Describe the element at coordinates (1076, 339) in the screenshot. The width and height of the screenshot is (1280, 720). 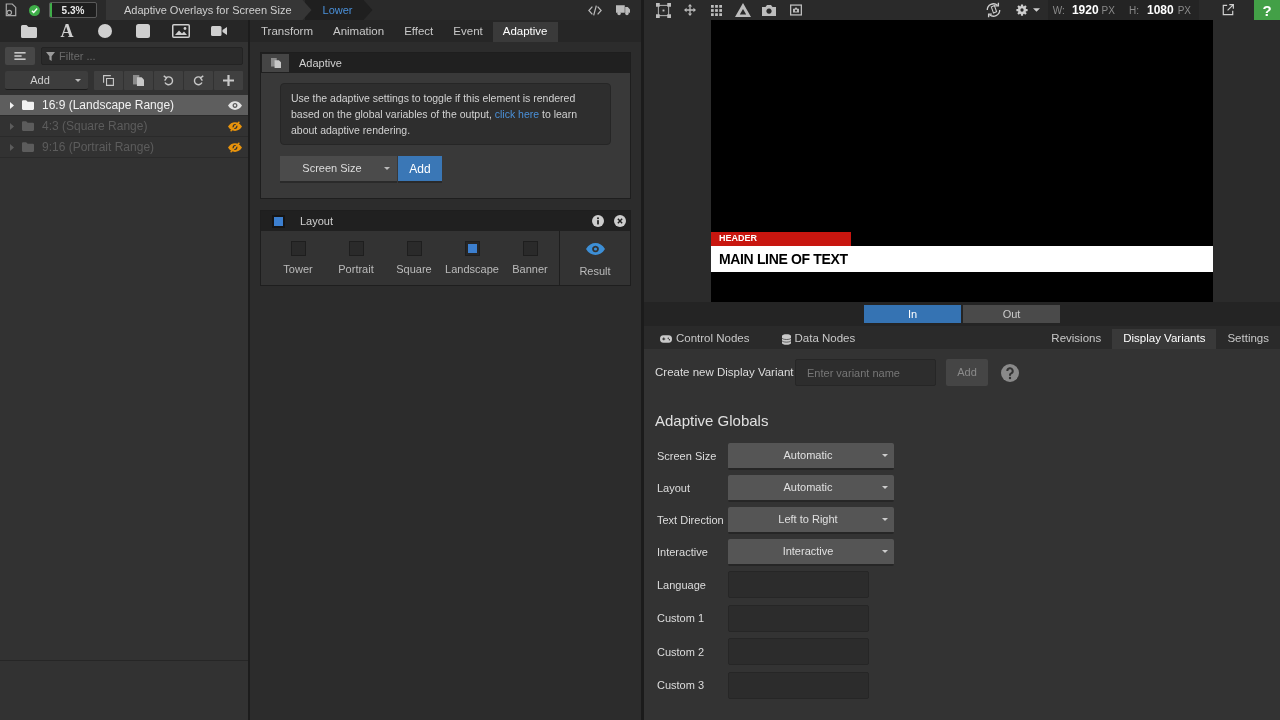
I see `tab: Revisions` at that location.